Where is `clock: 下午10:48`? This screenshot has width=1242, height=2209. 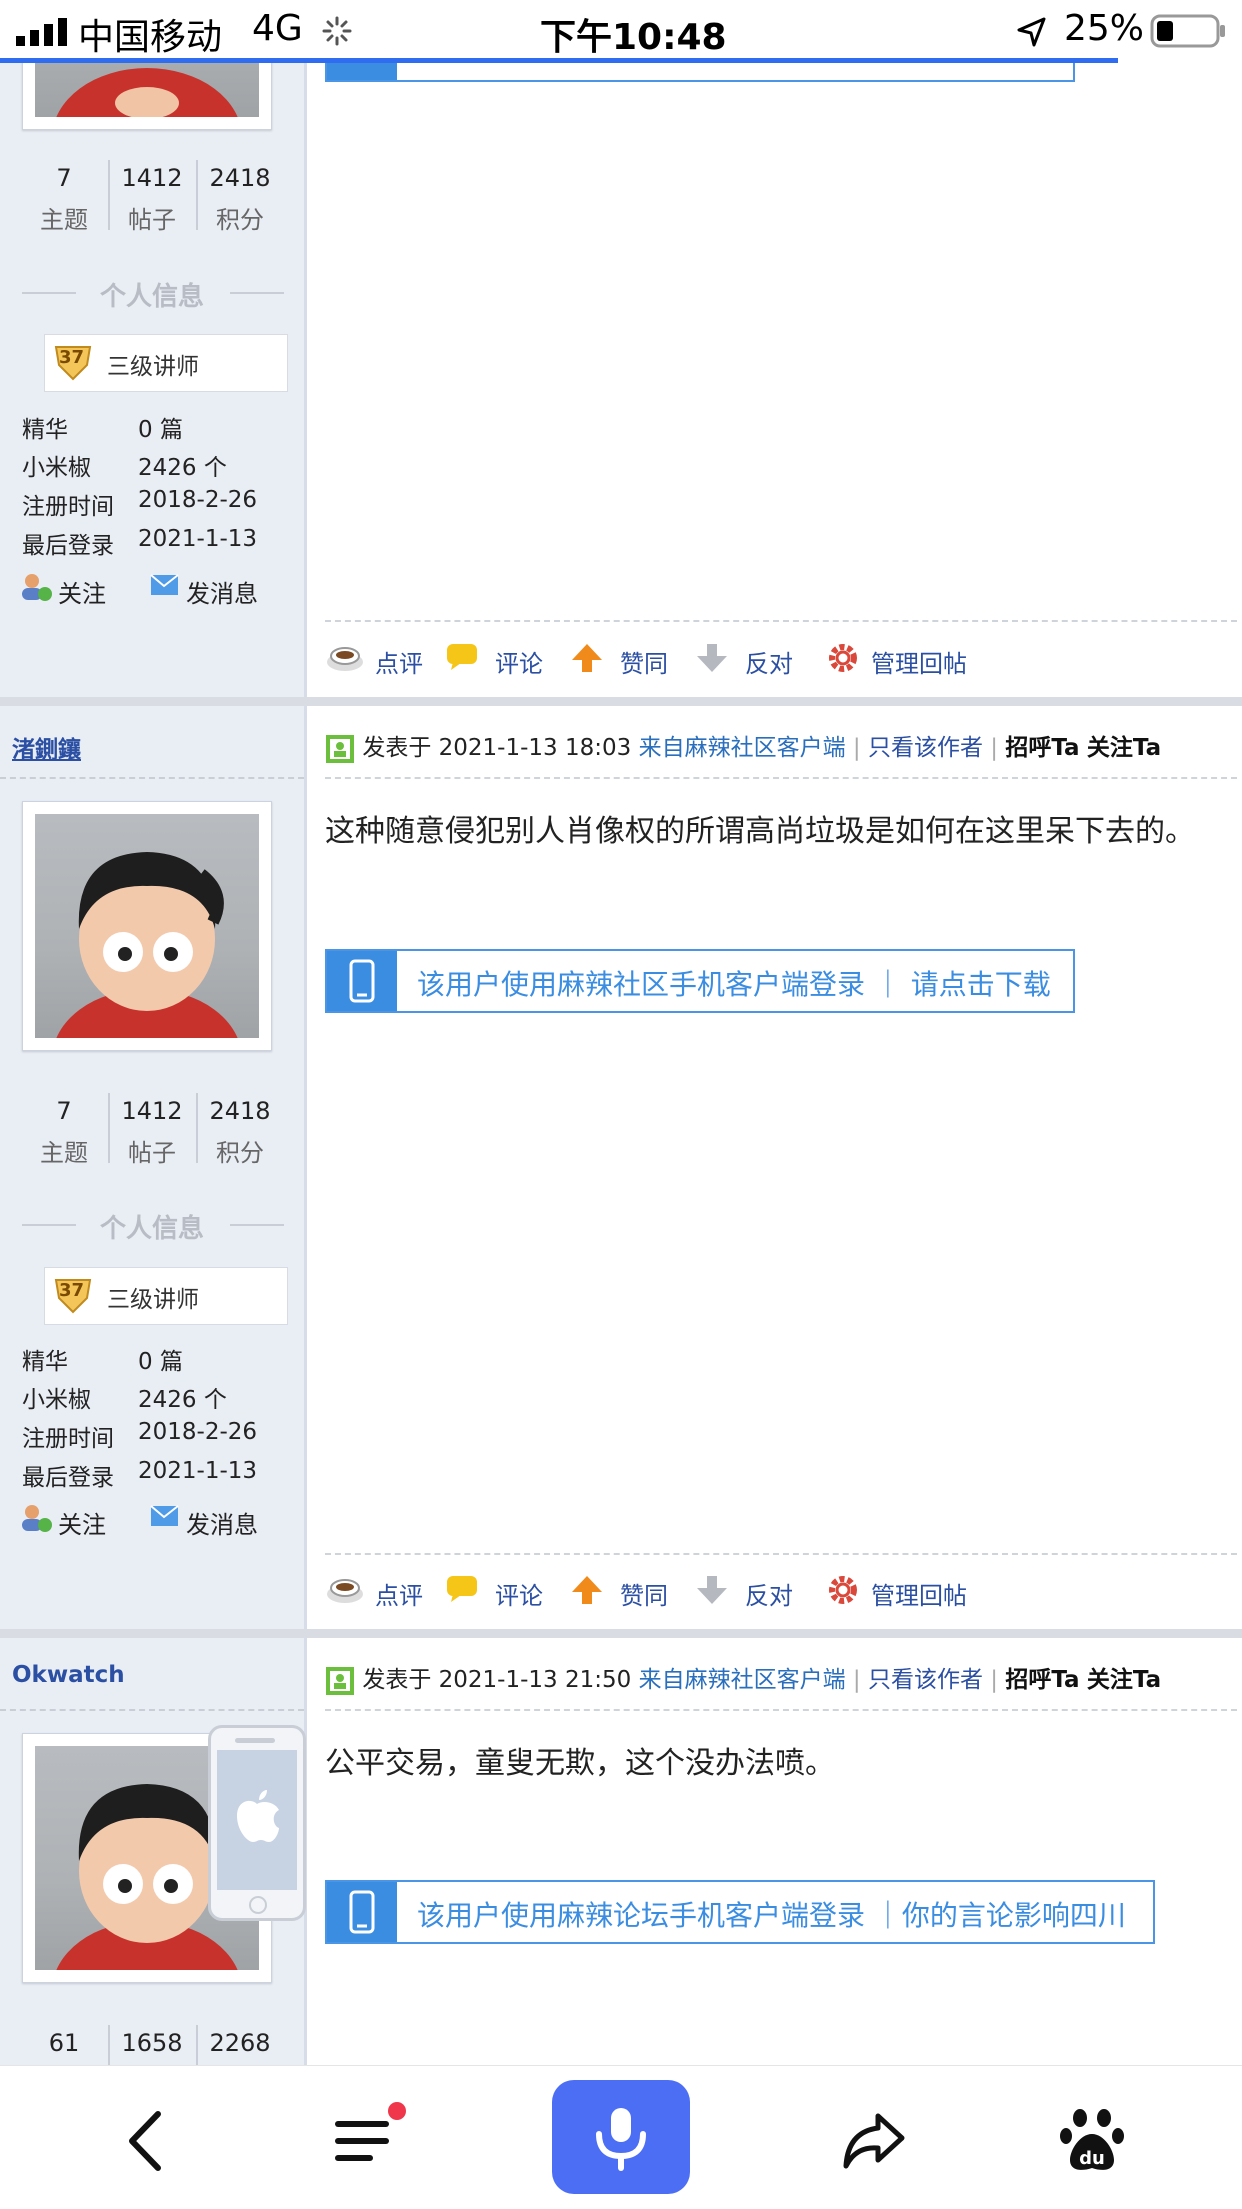
clock: 下午10:48 is located at coordinates (633, 37).